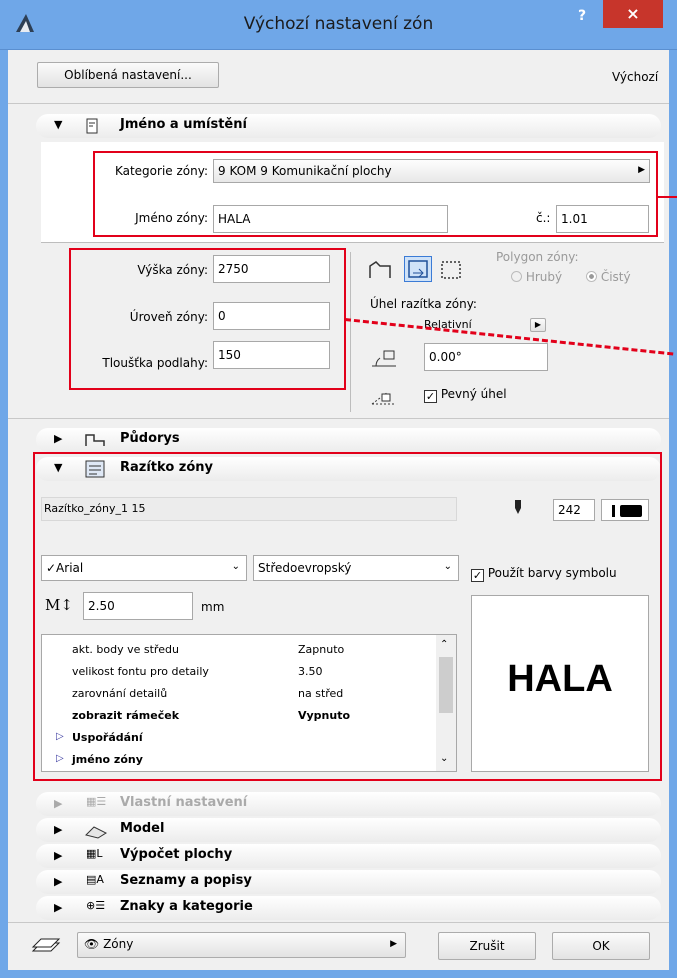 The height and width of the screenshot is (978, 677). I want to click on section-header-name-location: ▼ Jméno a umístění, so click(348, 126).